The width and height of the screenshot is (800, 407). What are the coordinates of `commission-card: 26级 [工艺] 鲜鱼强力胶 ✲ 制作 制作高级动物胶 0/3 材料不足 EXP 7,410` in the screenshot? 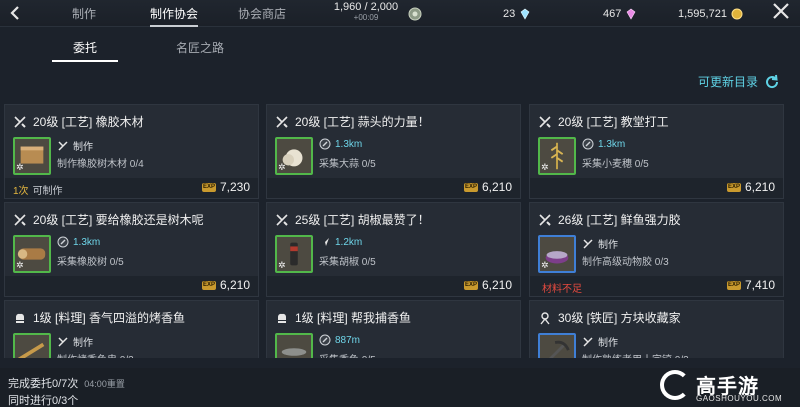 It's located at (656, 249).